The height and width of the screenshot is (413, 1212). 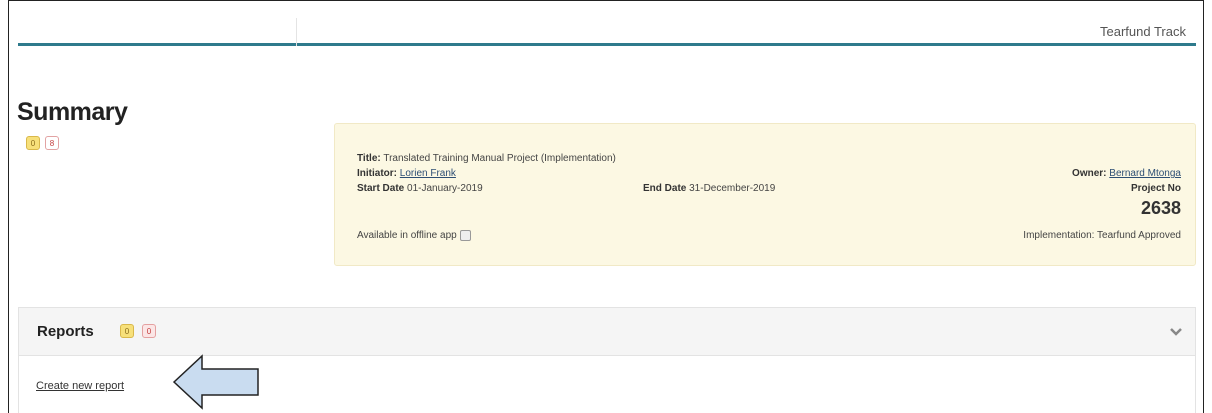 I want to click on summary-count-badge: 0, so click(x=33, y=143).